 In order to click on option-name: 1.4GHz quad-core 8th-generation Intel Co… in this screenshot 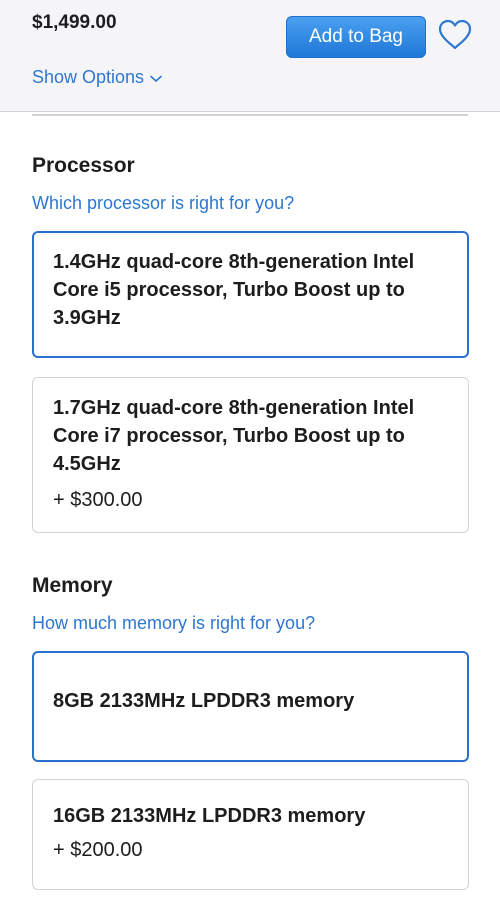, I will do `click(234, 290)`.